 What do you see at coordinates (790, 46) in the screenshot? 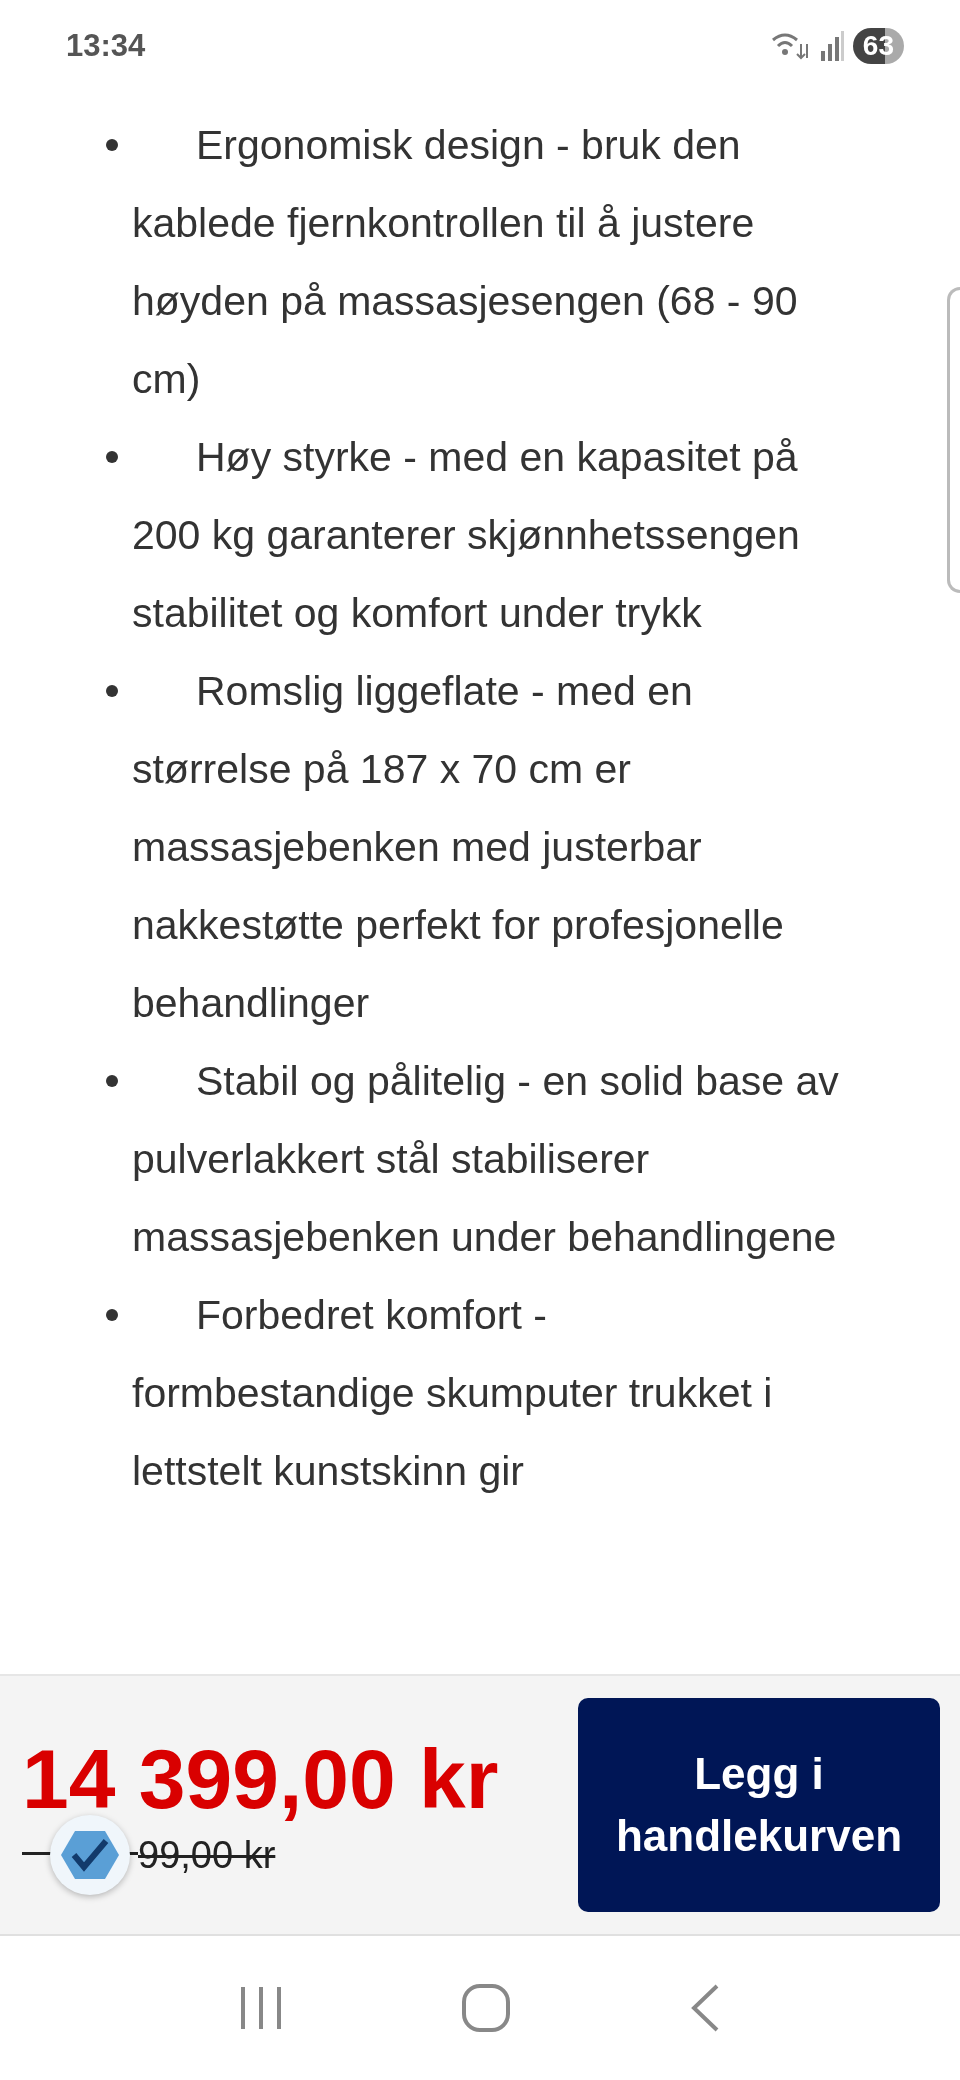
I see `wifi-icon` at bounding box center [790, 46].